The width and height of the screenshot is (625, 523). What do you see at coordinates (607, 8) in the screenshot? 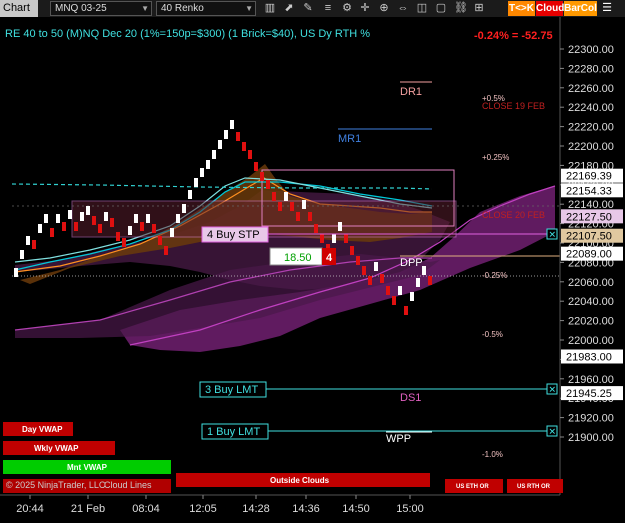
I see `menu-icon: ☰` at bounding box center [607, 8].